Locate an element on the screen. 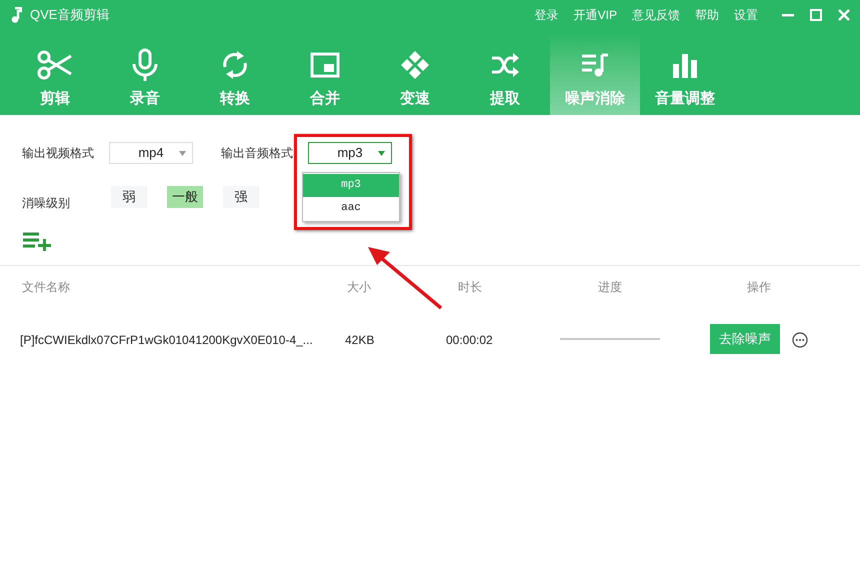 Image resolution: width=860 pixels, height=580 pixels. music-list-icon is located at coordinates (595, 65).